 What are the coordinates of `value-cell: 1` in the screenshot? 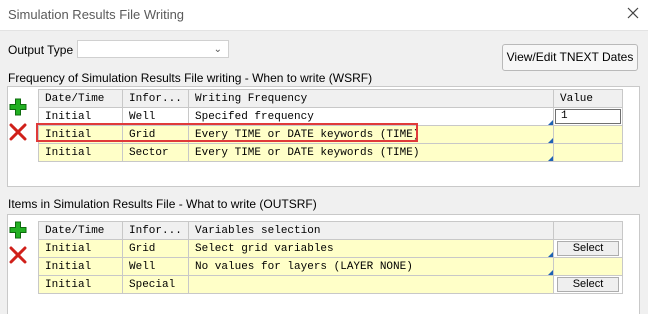 It's located at (588, 116).